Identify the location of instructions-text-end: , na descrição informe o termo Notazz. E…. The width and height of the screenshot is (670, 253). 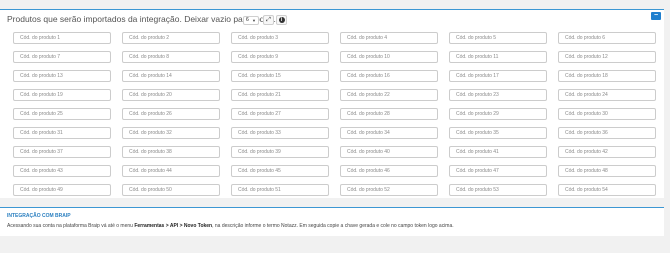
(333, 226).